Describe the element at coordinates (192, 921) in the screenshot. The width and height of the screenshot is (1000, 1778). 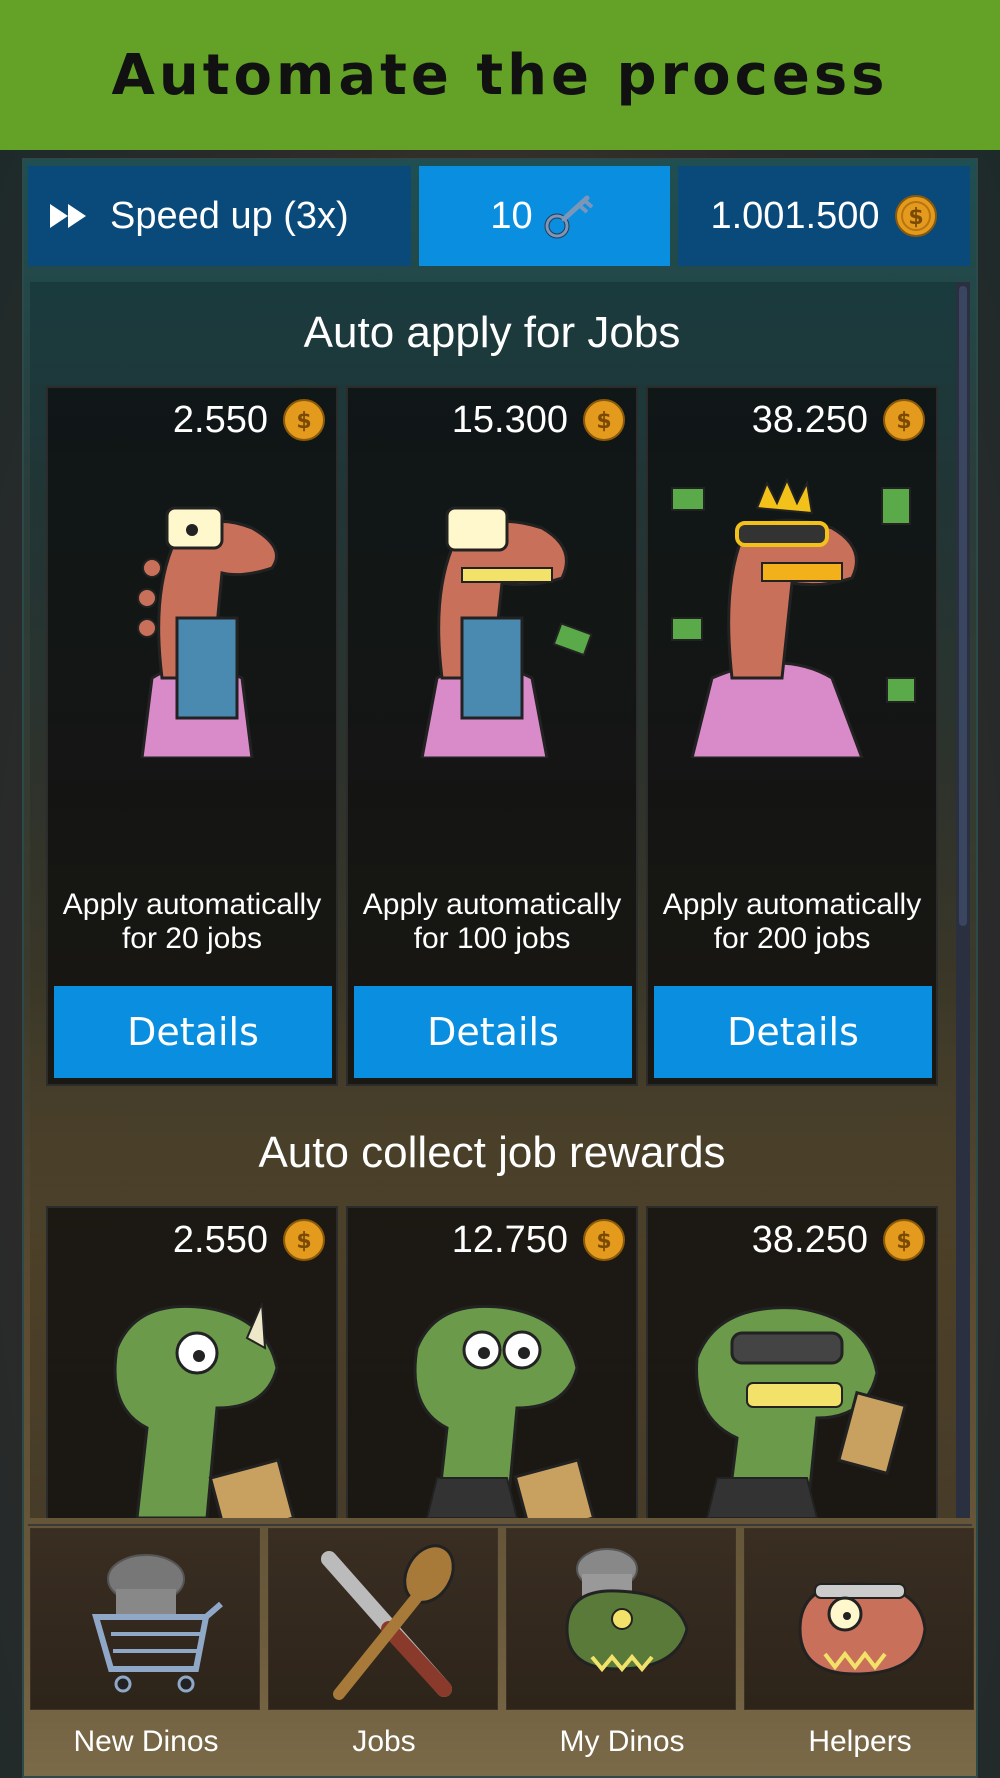
I see `description: Apply automatically for 20 jobs` at that location.